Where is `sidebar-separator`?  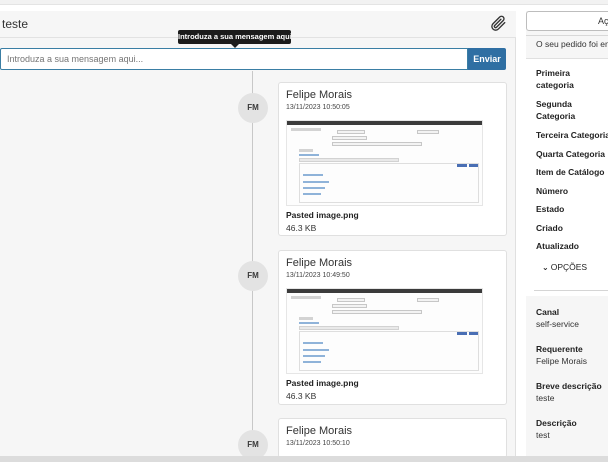 sidebar-separator is located at coordinates (571, 290).